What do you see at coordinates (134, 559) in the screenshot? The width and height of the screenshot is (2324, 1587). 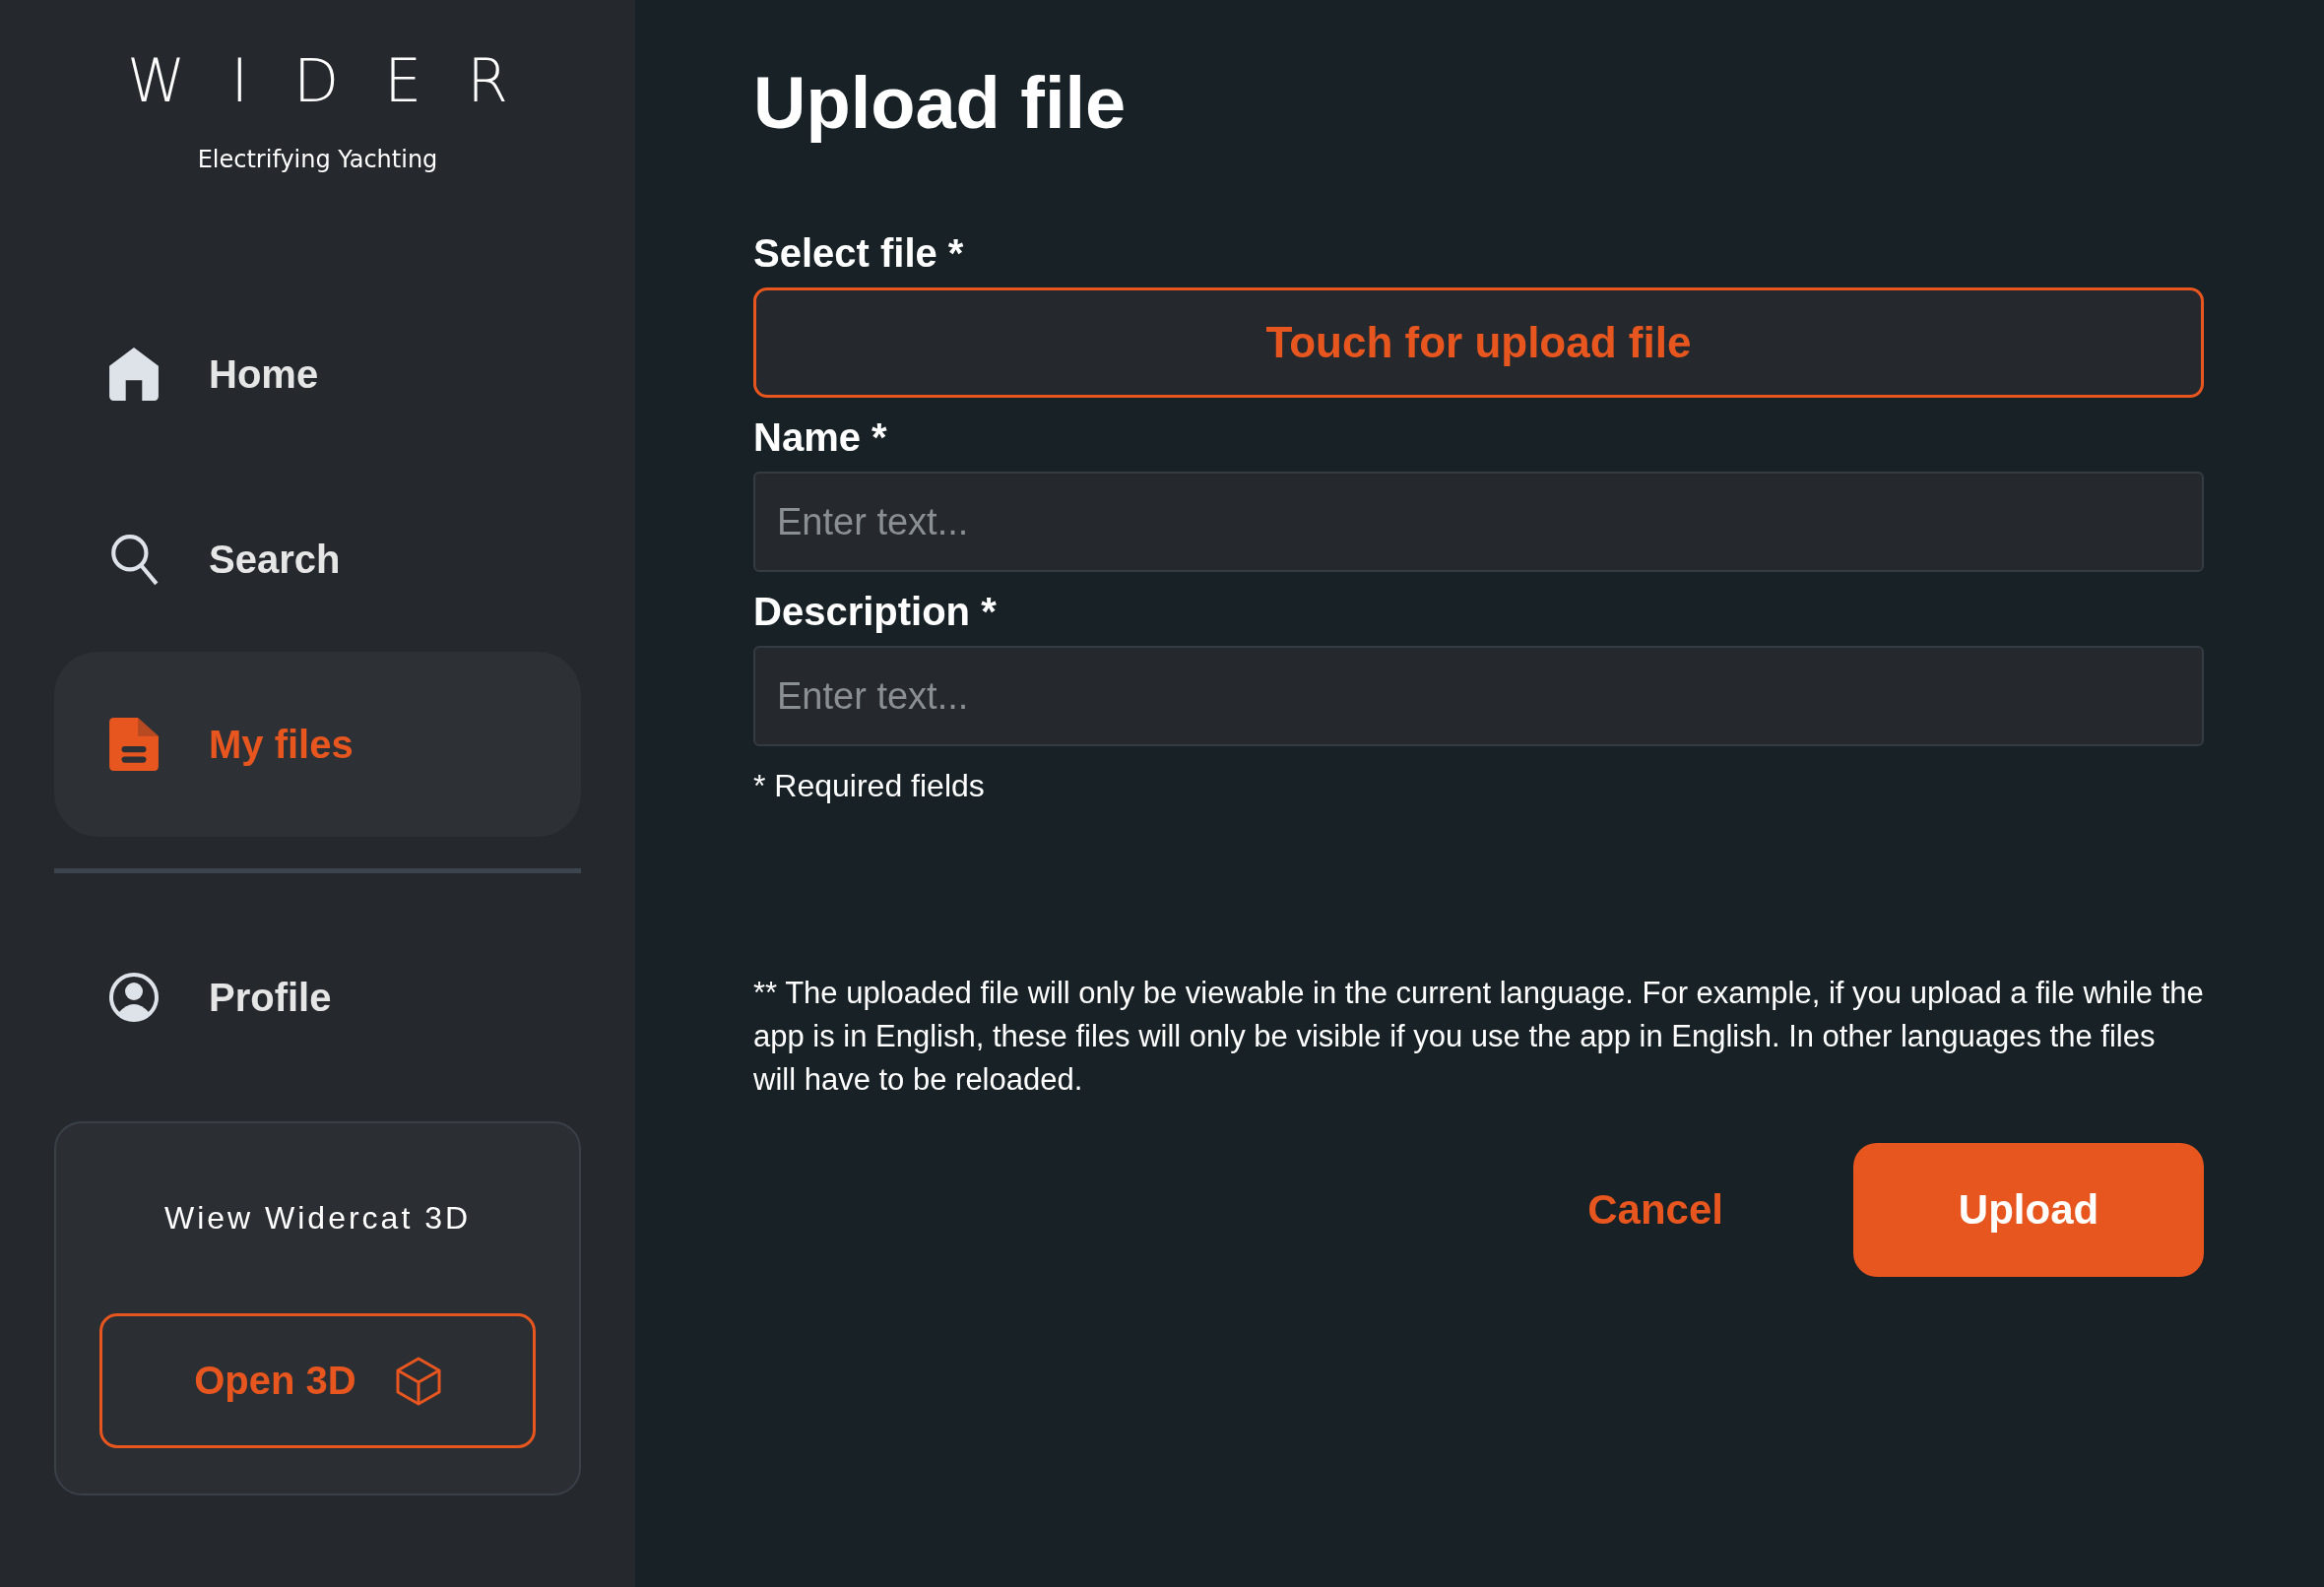 I see `search-icon` at bounding box center [134, 559].